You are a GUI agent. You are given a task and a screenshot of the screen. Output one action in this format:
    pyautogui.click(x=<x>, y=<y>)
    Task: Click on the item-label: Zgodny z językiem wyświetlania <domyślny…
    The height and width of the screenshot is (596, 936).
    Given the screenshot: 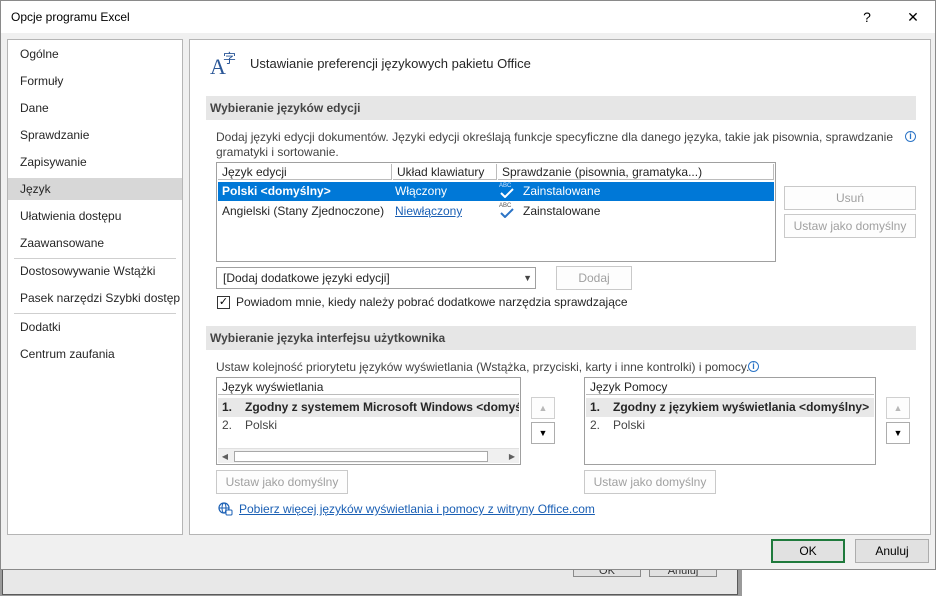 What is the action you would take?
    pyautogui.click(x=741, y=407)
    